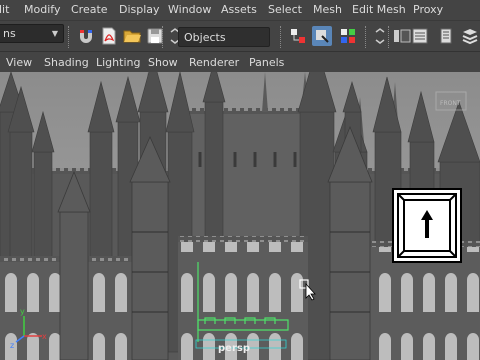 This screenshot has height=360, width=480. What do you see at coordinates (22, 311) in the screenshot?
I see `axis-y-label: y` at bounding box center [22, 311].